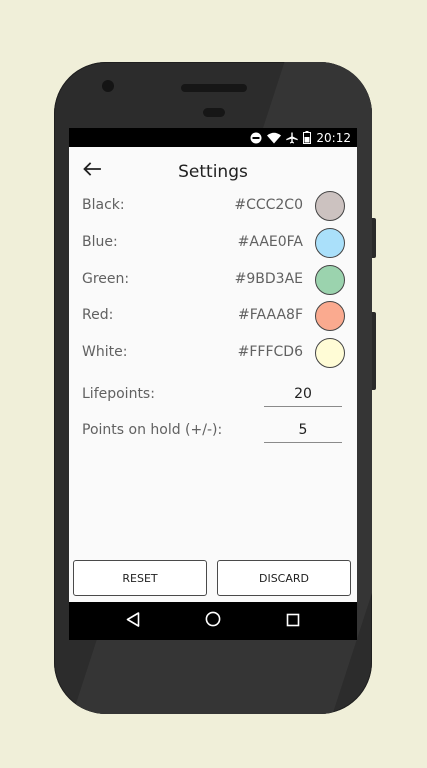 Image resolution: width=427 pixels, height=768 pixels. Describe the element at coordinates (105, 352) in the screenshot. I see `color-label: White:` at that location.